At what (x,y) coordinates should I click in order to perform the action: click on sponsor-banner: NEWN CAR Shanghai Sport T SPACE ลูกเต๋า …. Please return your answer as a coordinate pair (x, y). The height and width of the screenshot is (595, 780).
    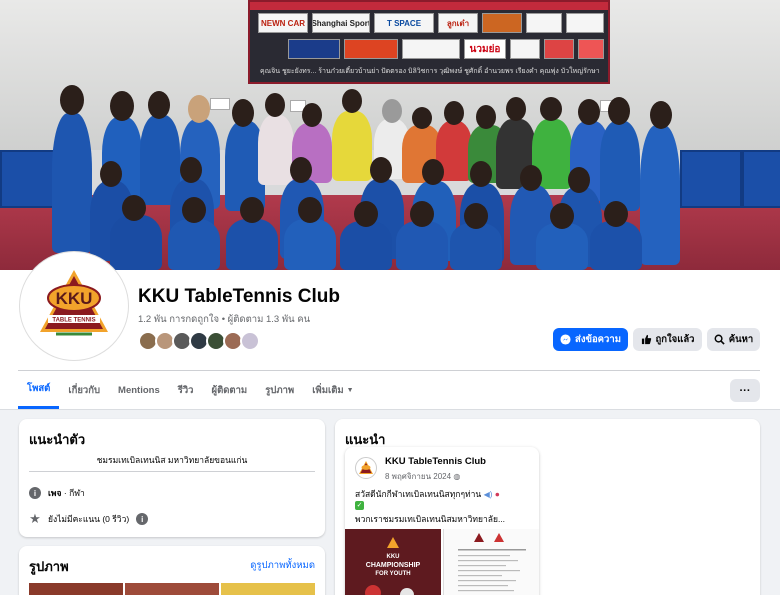
    Looking at the image, I should click on (429, 42).